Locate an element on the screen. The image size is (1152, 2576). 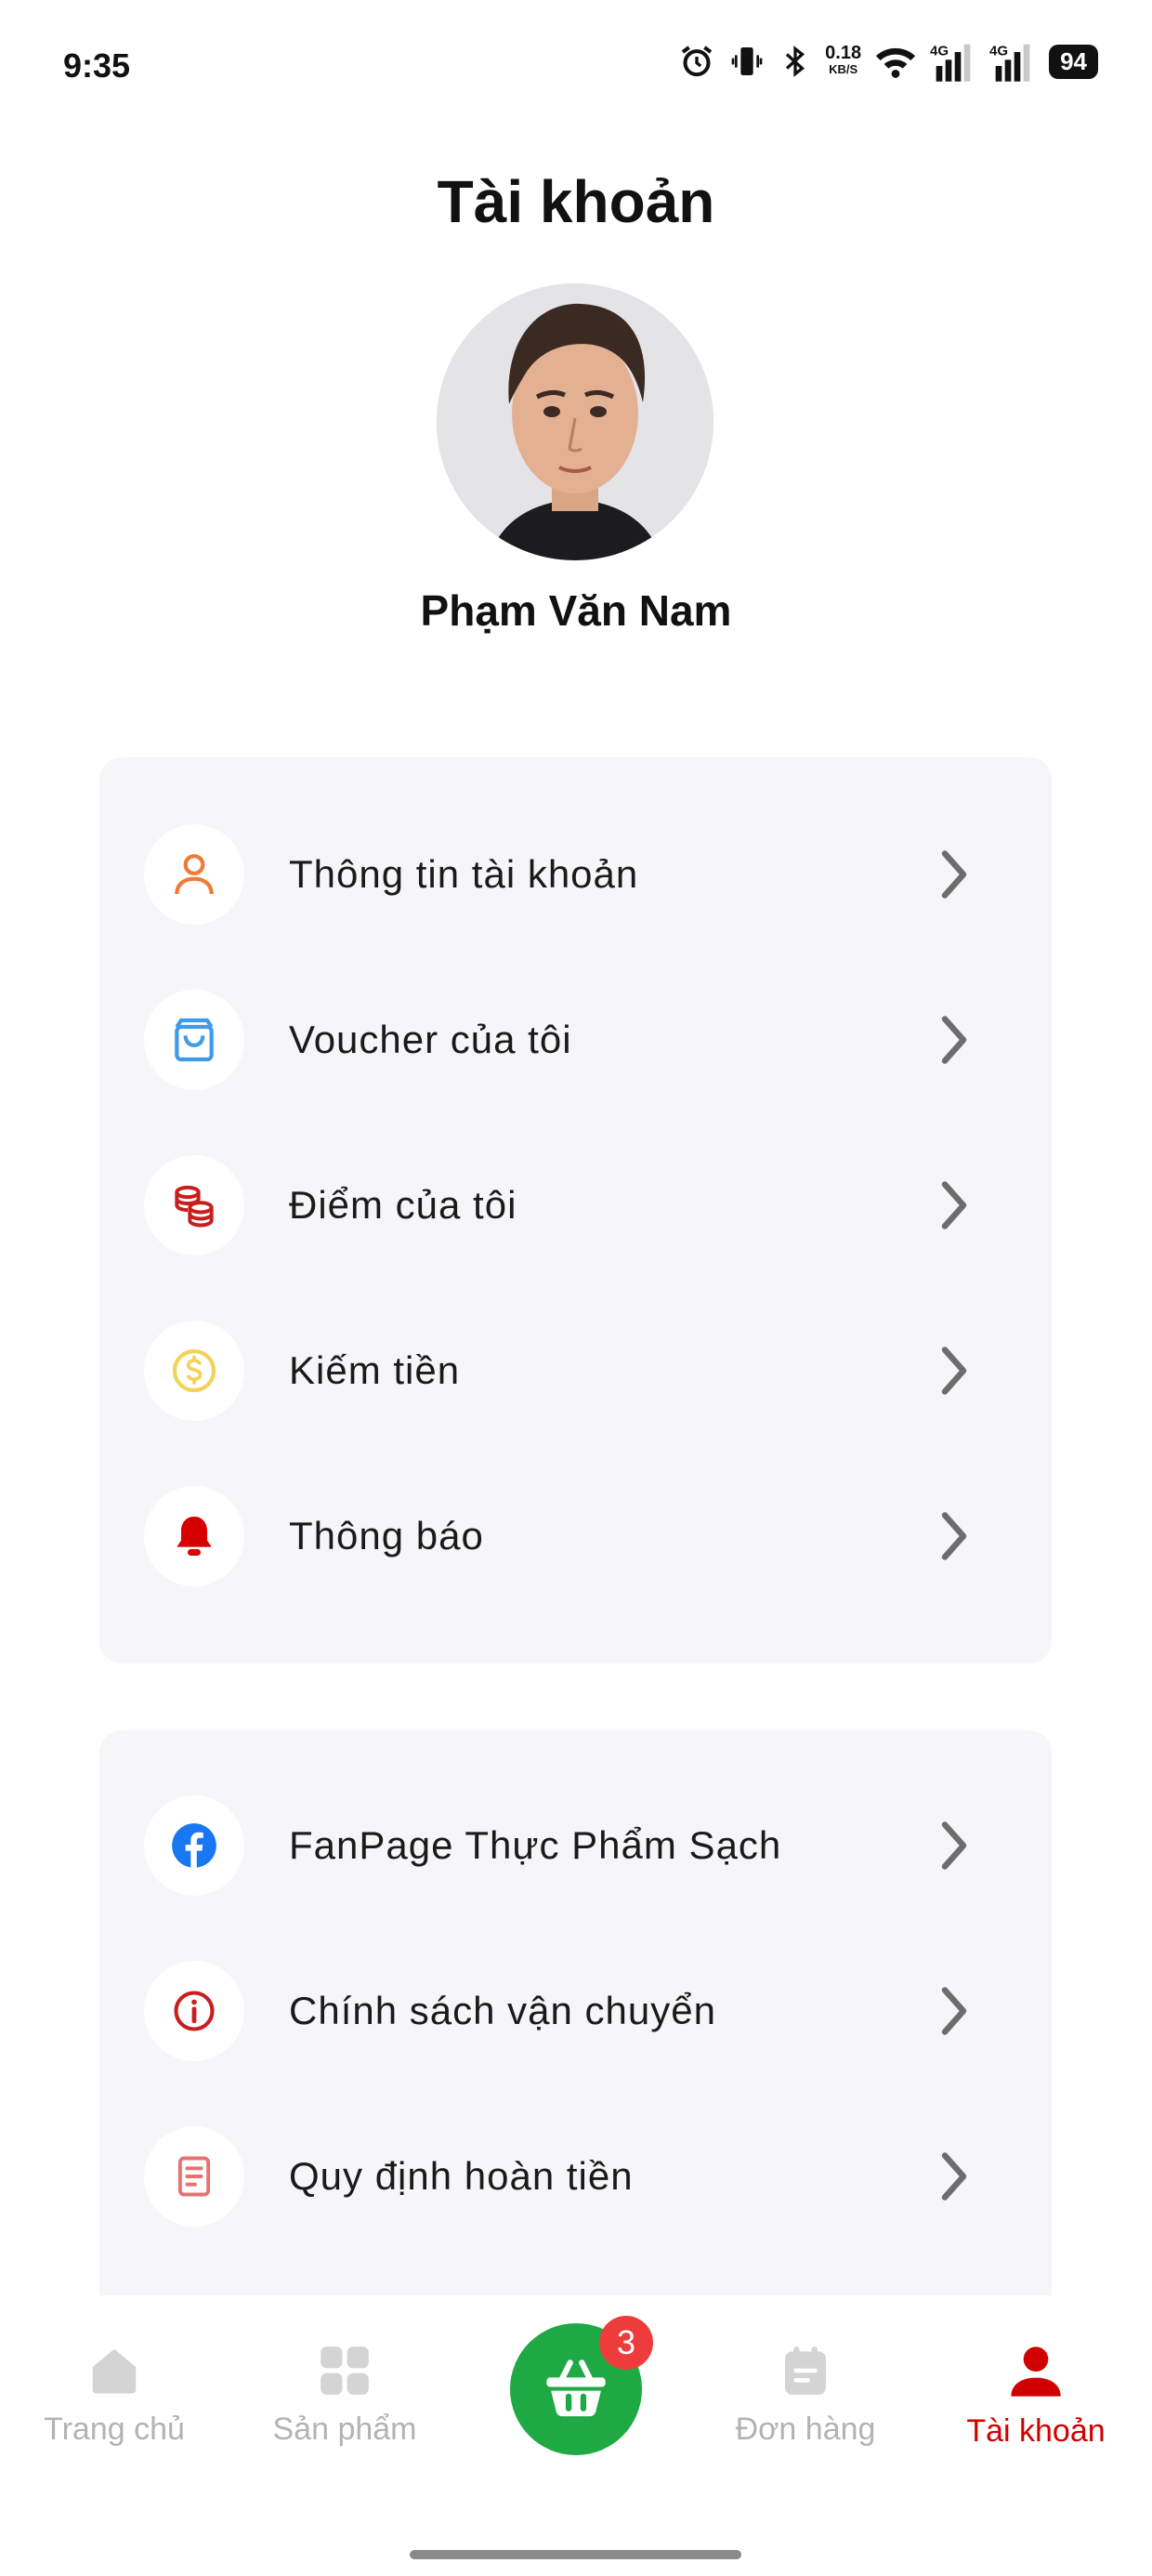
avatar is located at coordinates (575, 421).